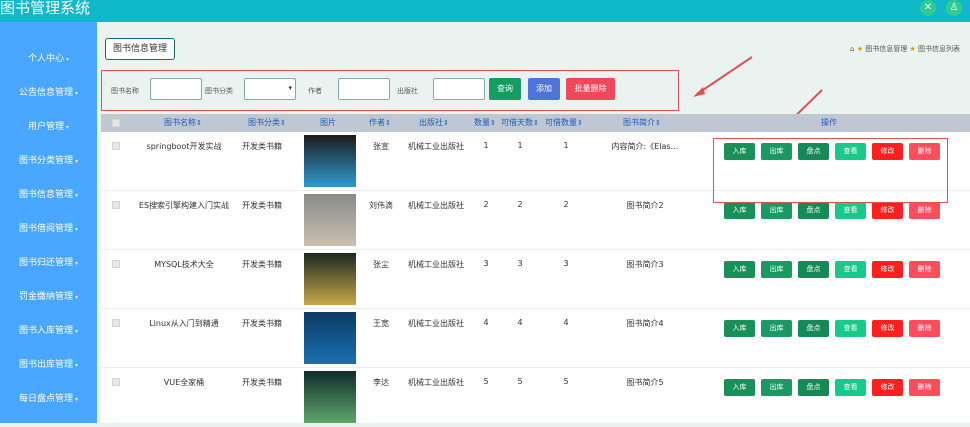 The image size is (970, 427). What do you see at coordinates (459, 89) in the screenshot?
I see `publisher-input` at bounding box center [459, 89].